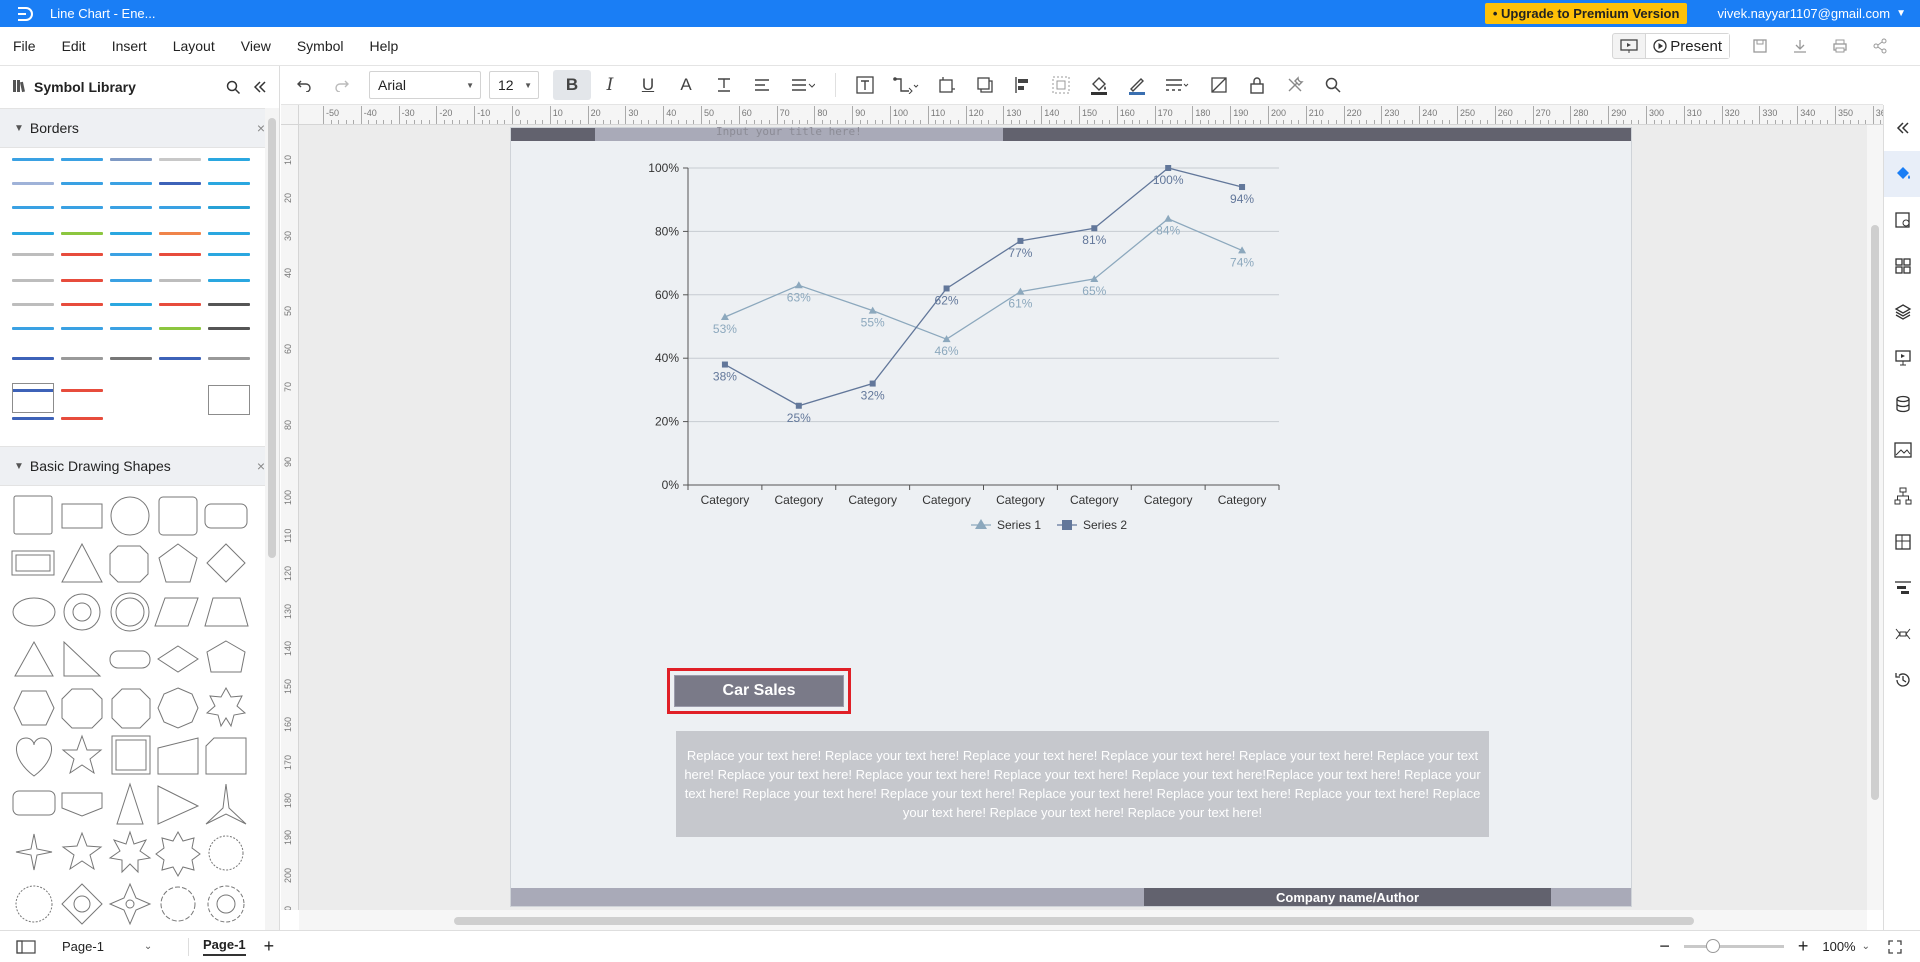 This screenshot has width=1920, height=962. I want to click on bold-icon: B, so click(572, 85).